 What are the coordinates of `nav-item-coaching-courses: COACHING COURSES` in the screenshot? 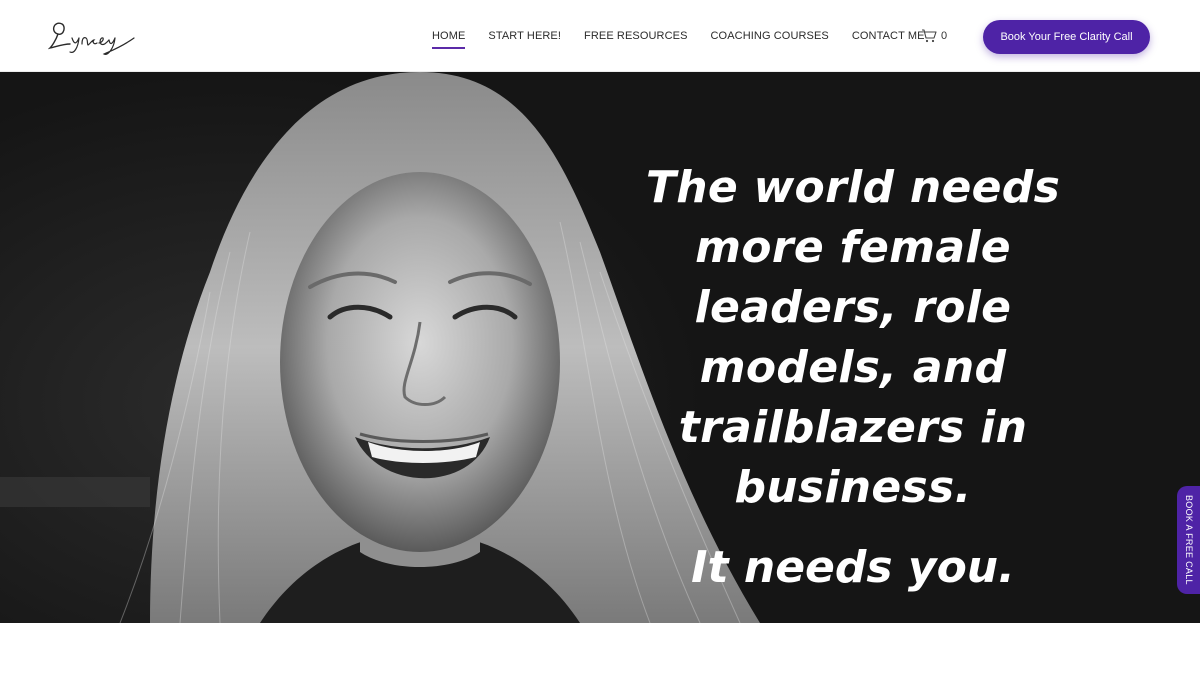 It's located at (770, 36).